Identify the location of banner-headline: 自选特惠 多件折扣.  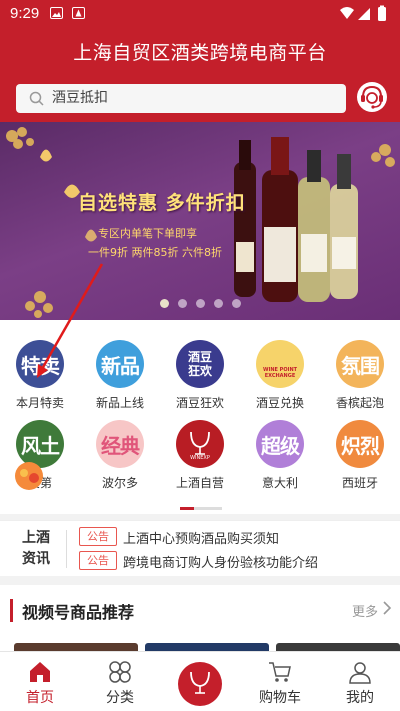
(162, 203).